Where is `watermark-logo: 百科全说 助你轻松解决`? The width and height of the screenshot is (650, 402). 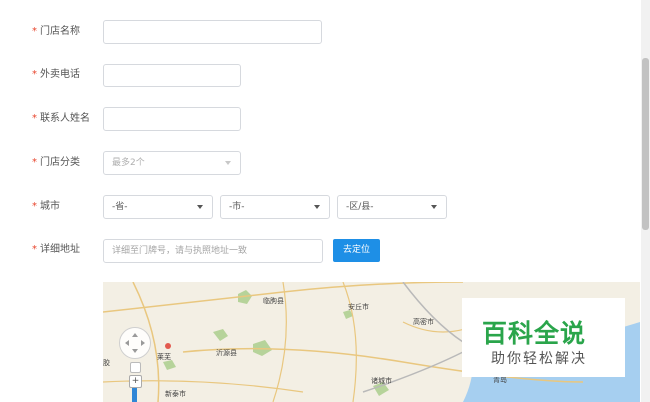
watermark-logo: 百科全说 助你轻松解决 is located at coordinates (543, 337).